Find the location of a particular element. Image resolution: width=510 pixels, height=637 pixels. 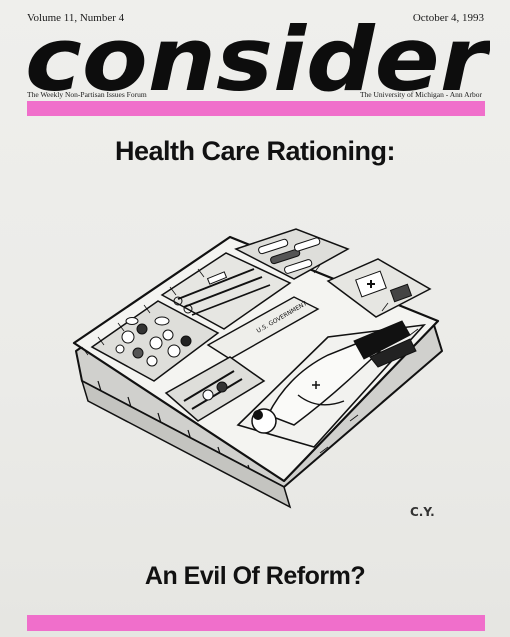

accent-bar-bottom is located at coordinates (256, 623).